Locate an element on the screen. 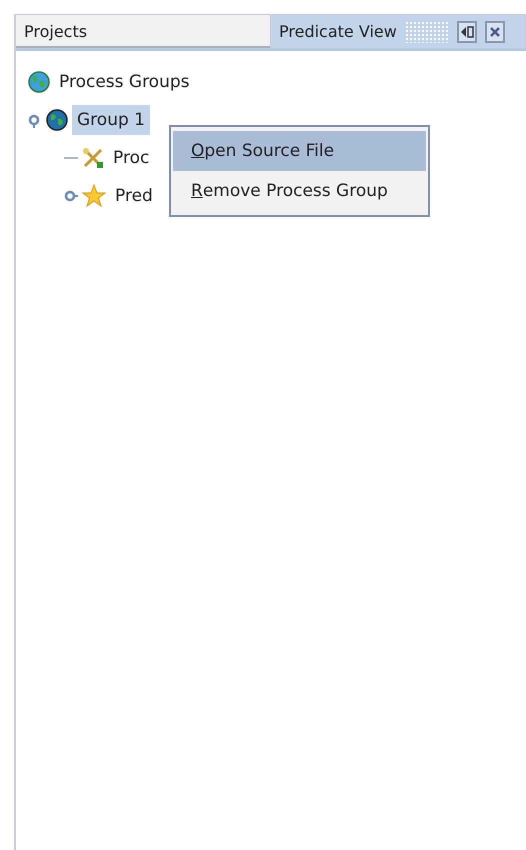 Image resolution: width=526 pixels, height=850 pixels. tree-item: Process Groups is located at coordinates (124, 82).